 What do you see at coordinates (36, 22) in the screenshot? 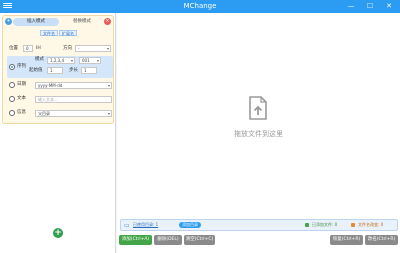
I see `tab-insert-mode: 插入模式` at bounding box center [36, 22].